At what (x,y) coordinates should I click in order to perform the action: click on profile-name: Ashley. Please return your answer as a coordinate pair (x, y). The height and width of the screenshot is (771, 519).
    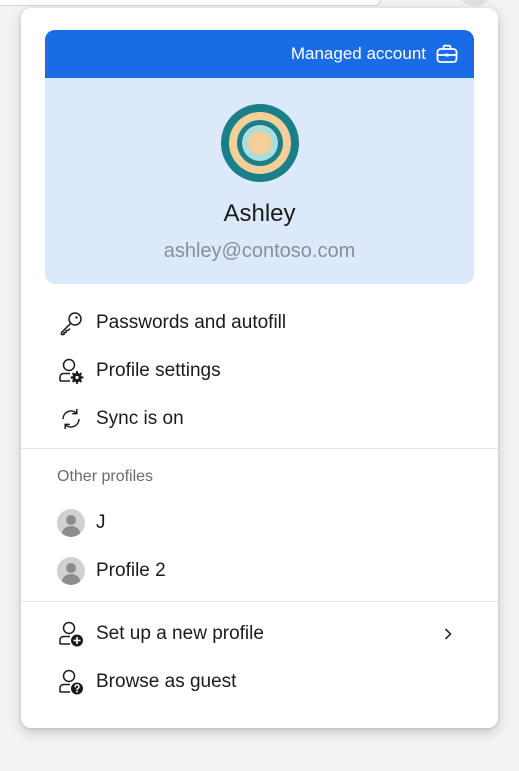
    Looking at the image, I should click on (259, 213).